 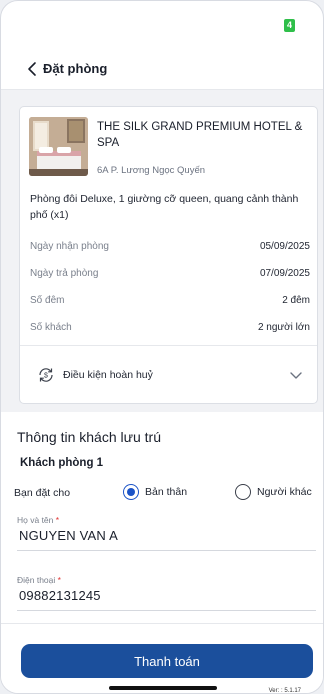 What do you see at coordinates (47, 300) in the screenshot?
I see `info-label: Số đêm` at bounding box center [47, 300].